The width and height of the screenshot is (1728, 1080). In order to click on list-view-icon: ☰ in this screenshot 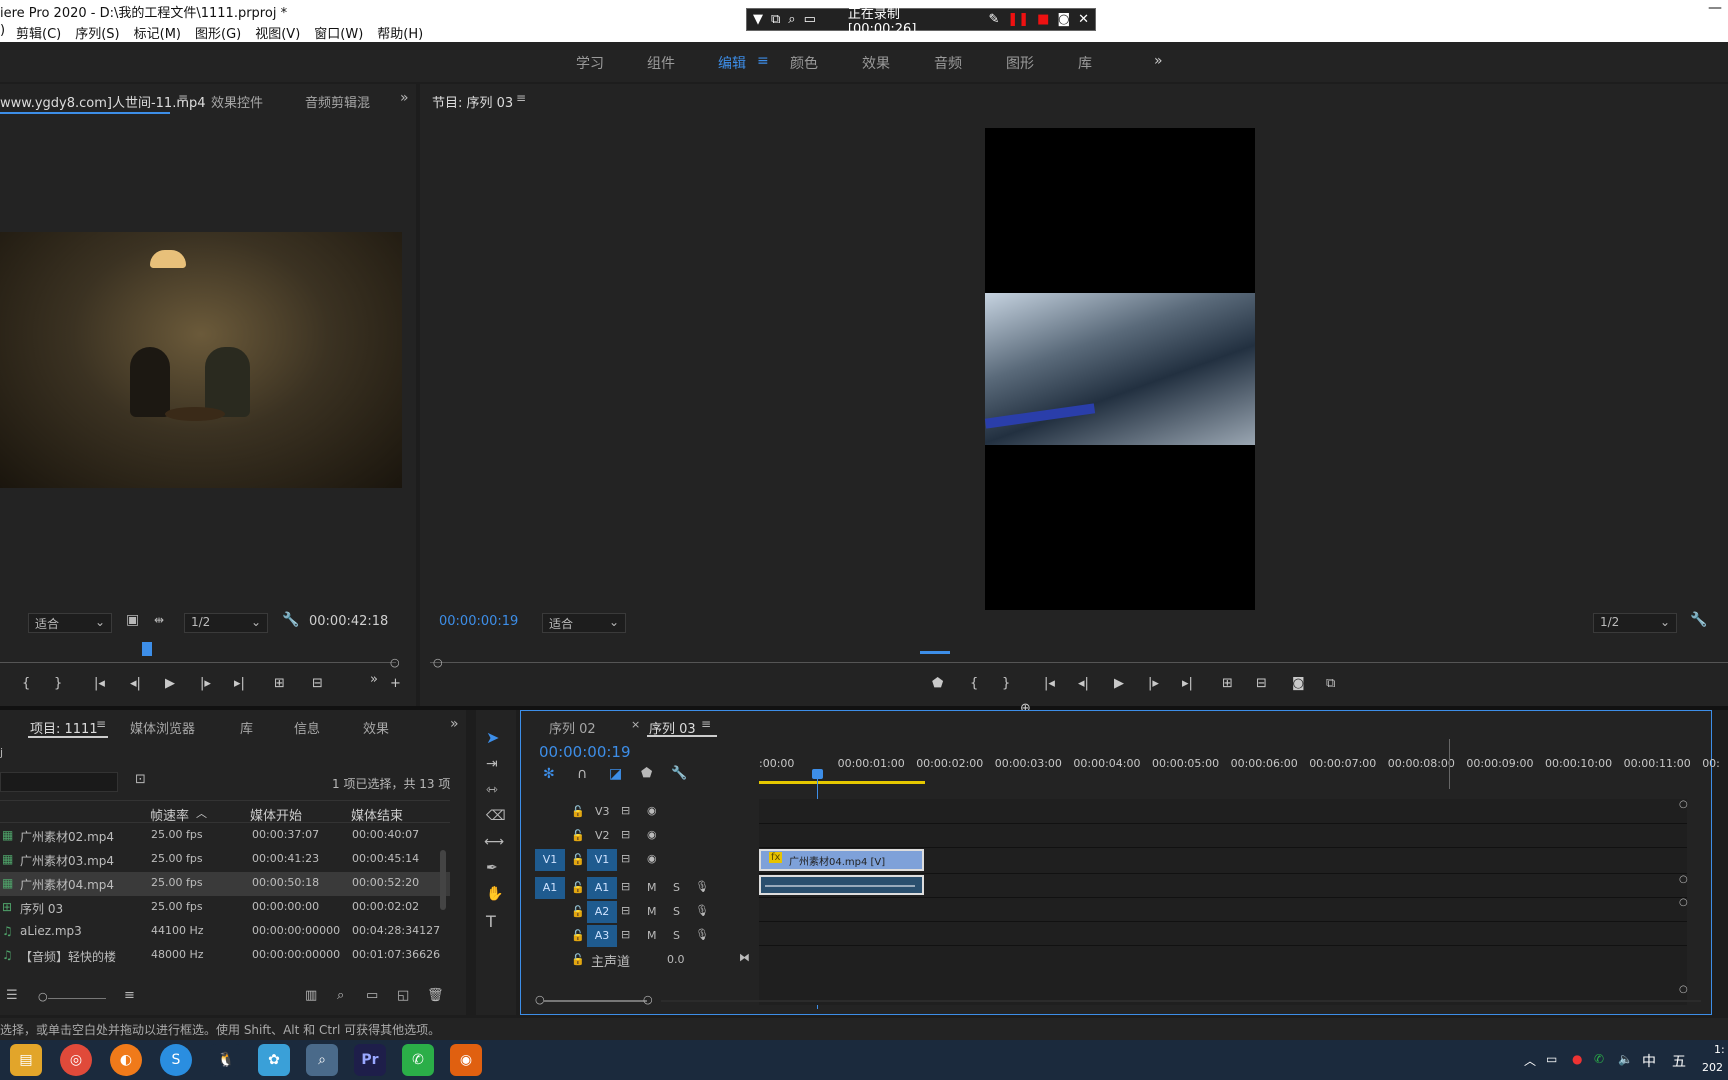, I will do `click(12, 995)`.